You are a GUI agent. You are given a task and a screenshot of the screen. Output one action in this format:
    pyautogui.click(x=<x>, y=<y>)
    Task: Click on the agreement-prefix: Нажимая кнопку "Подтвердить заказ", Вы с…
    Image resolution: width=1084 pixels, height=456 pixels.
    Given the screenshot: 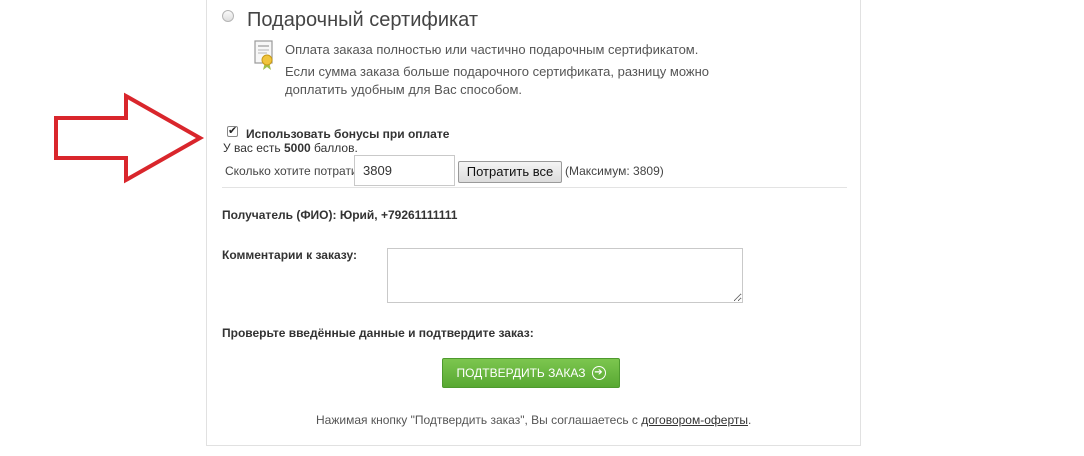 What is the action you would take?
    pyautogui.click(x=479, y=420)
    